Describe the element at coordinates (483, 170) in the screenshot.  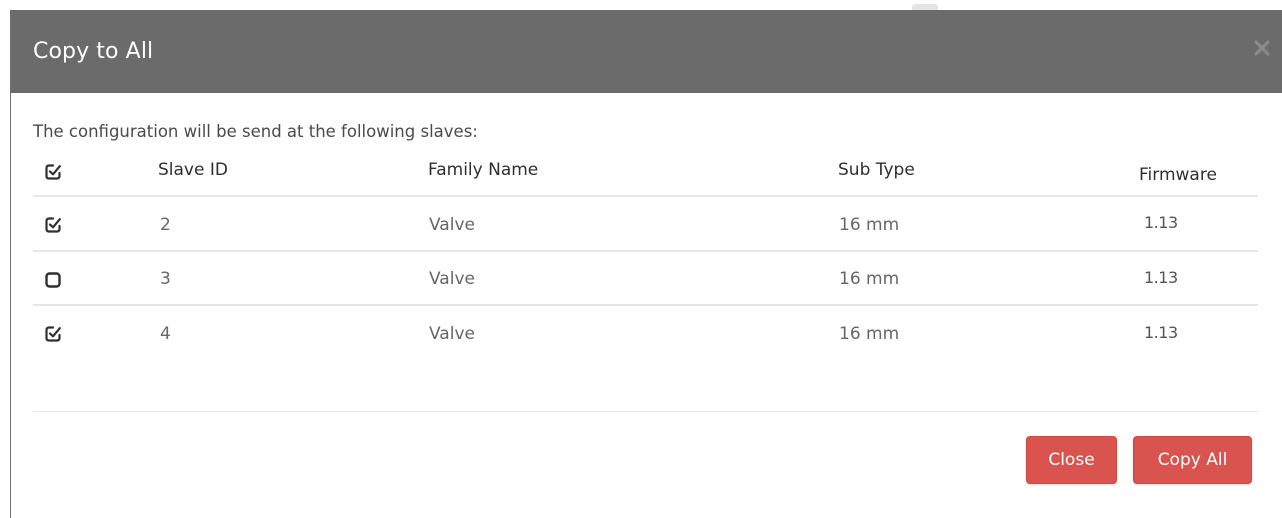
I see `column-header-family-name: Family Name` at that location.